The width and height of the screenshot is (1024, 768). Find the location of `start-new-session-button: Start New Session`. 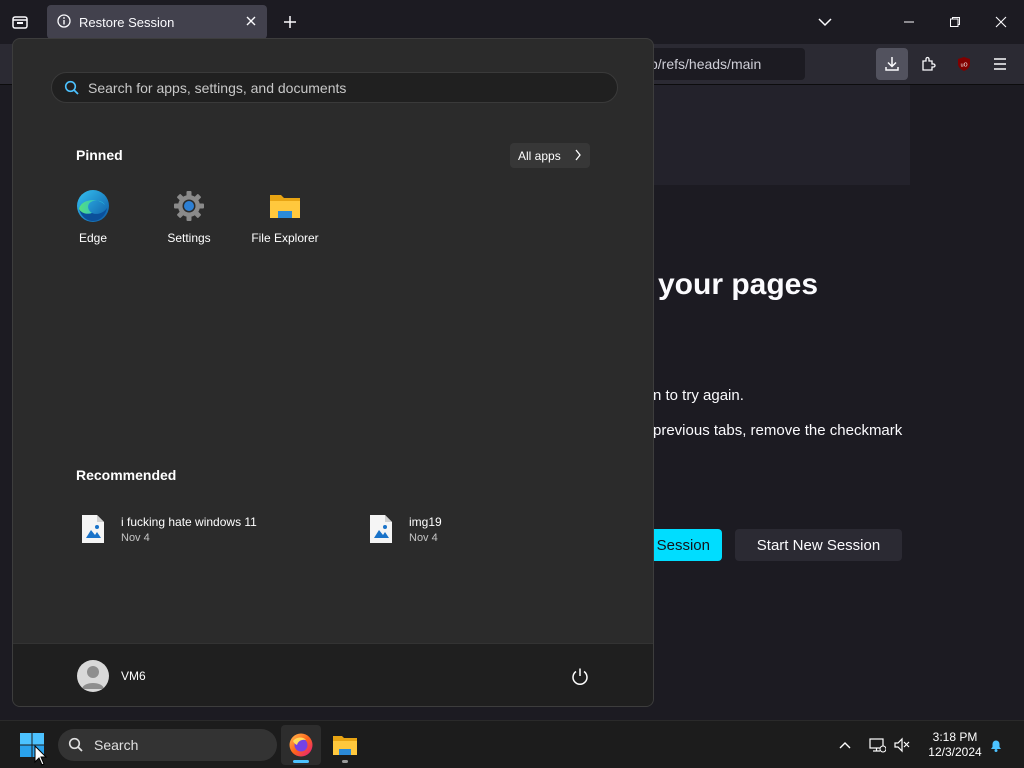

start-new-session-button: Start New Session is located at coordinates (818, 545).